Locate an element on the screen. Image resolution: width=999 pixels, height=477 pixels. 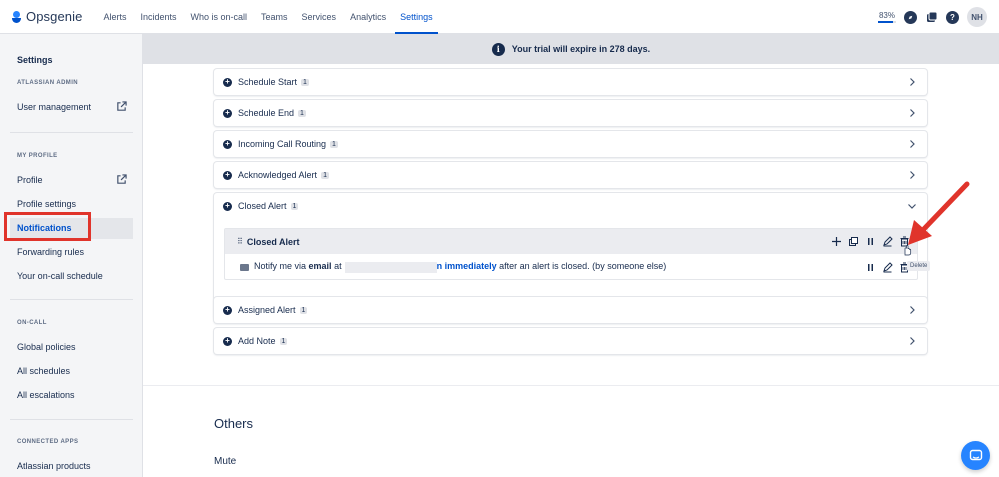
row-label: Schedule End is located at coordinates (266, 113).